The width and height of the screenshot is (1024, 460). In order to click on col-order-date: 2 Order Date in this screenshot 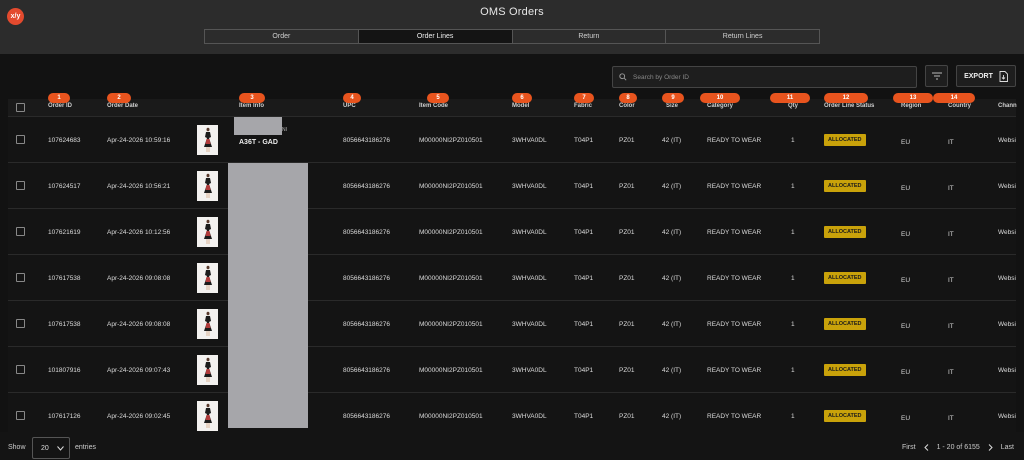, I will do `click(123, 101)`.